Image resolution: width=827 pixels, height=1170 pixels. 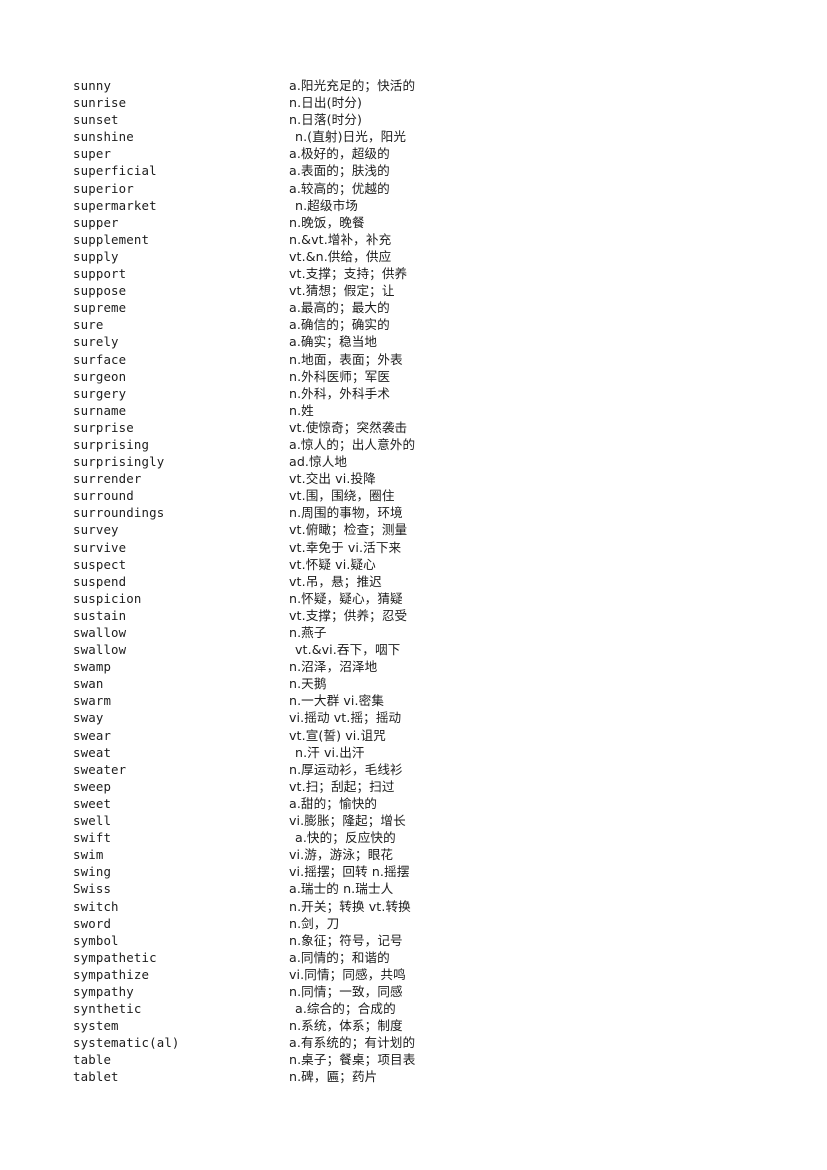 What do you see at coordinates (341, 889) in the screenshot?
I see `entry-definition: a.瑞士的 n.瑞士人` at bounding box center [341, 889].